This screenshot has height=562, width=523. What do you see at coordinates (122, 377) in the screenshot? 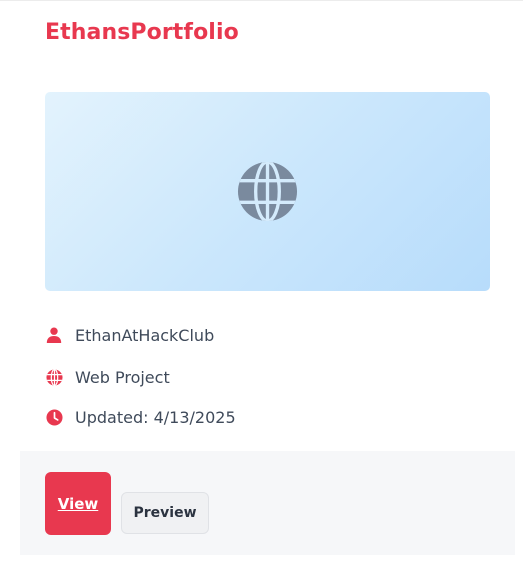
I see `project-type: Web Project` at bounding box center [122, 377].